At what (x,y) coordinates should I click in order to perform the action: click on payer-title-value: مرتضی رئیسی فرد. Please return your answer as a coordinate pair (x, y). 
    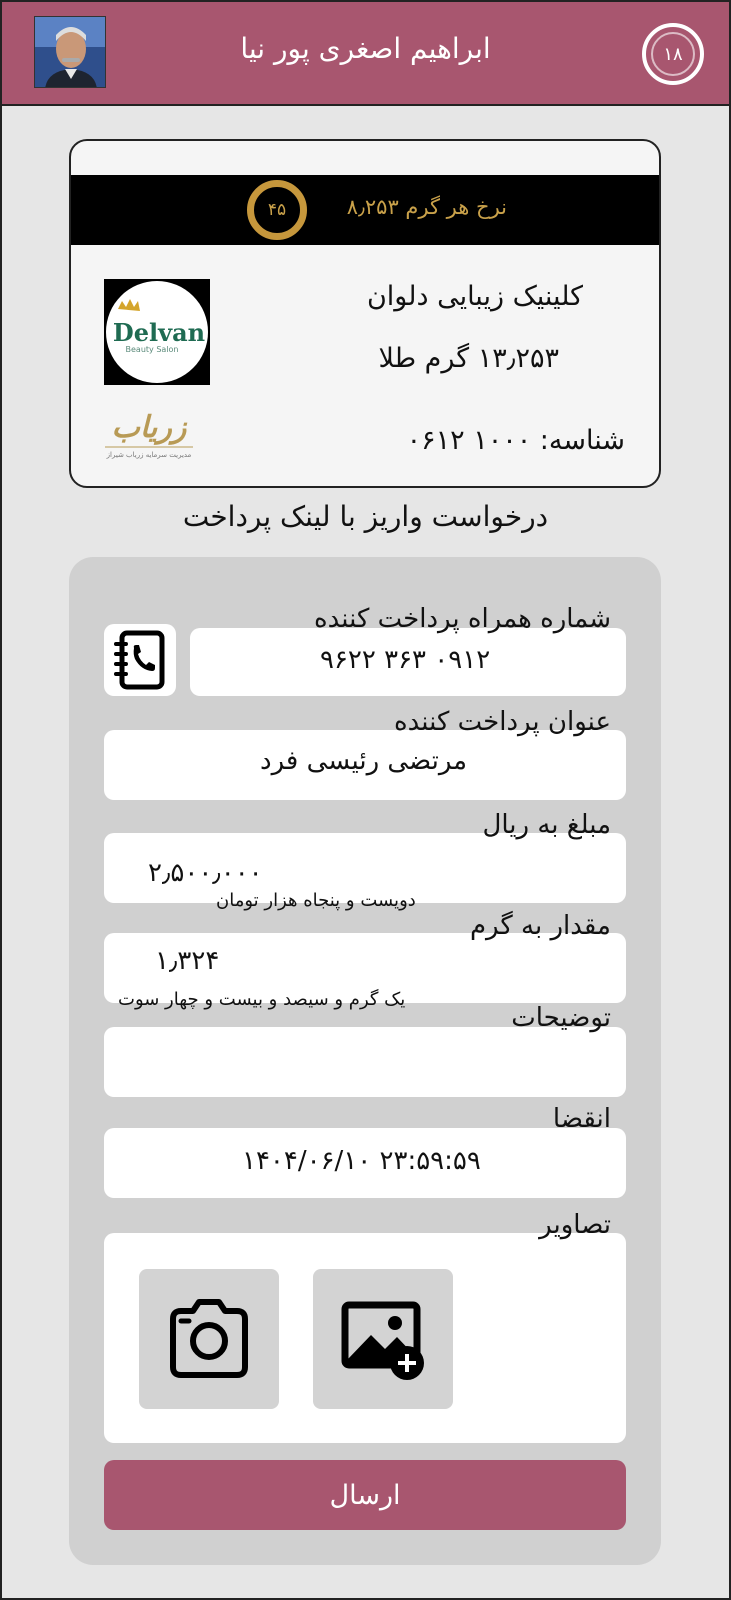
    Looking at the image, I should click on (363, 761).